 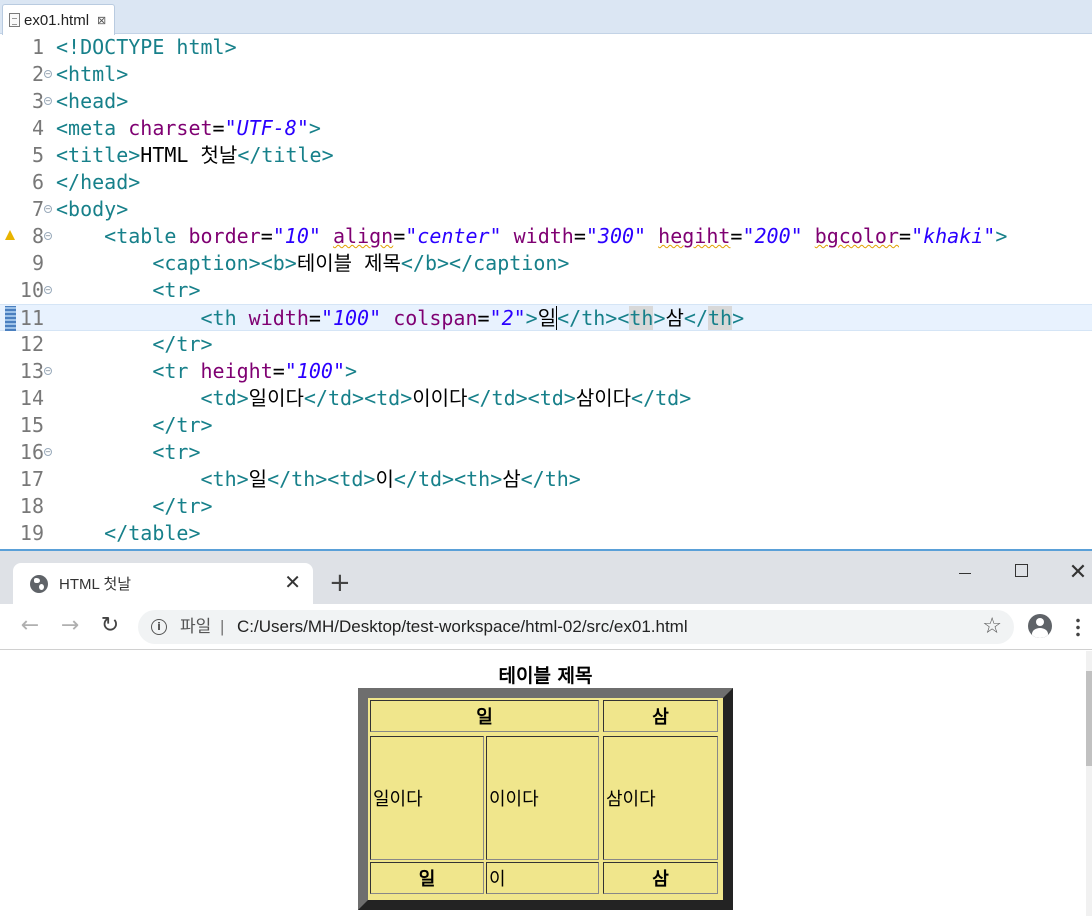 What do you see at coordinates (31, 318) in the screenshot?
I see `line-number: 11` at bounding box center [31, 318].